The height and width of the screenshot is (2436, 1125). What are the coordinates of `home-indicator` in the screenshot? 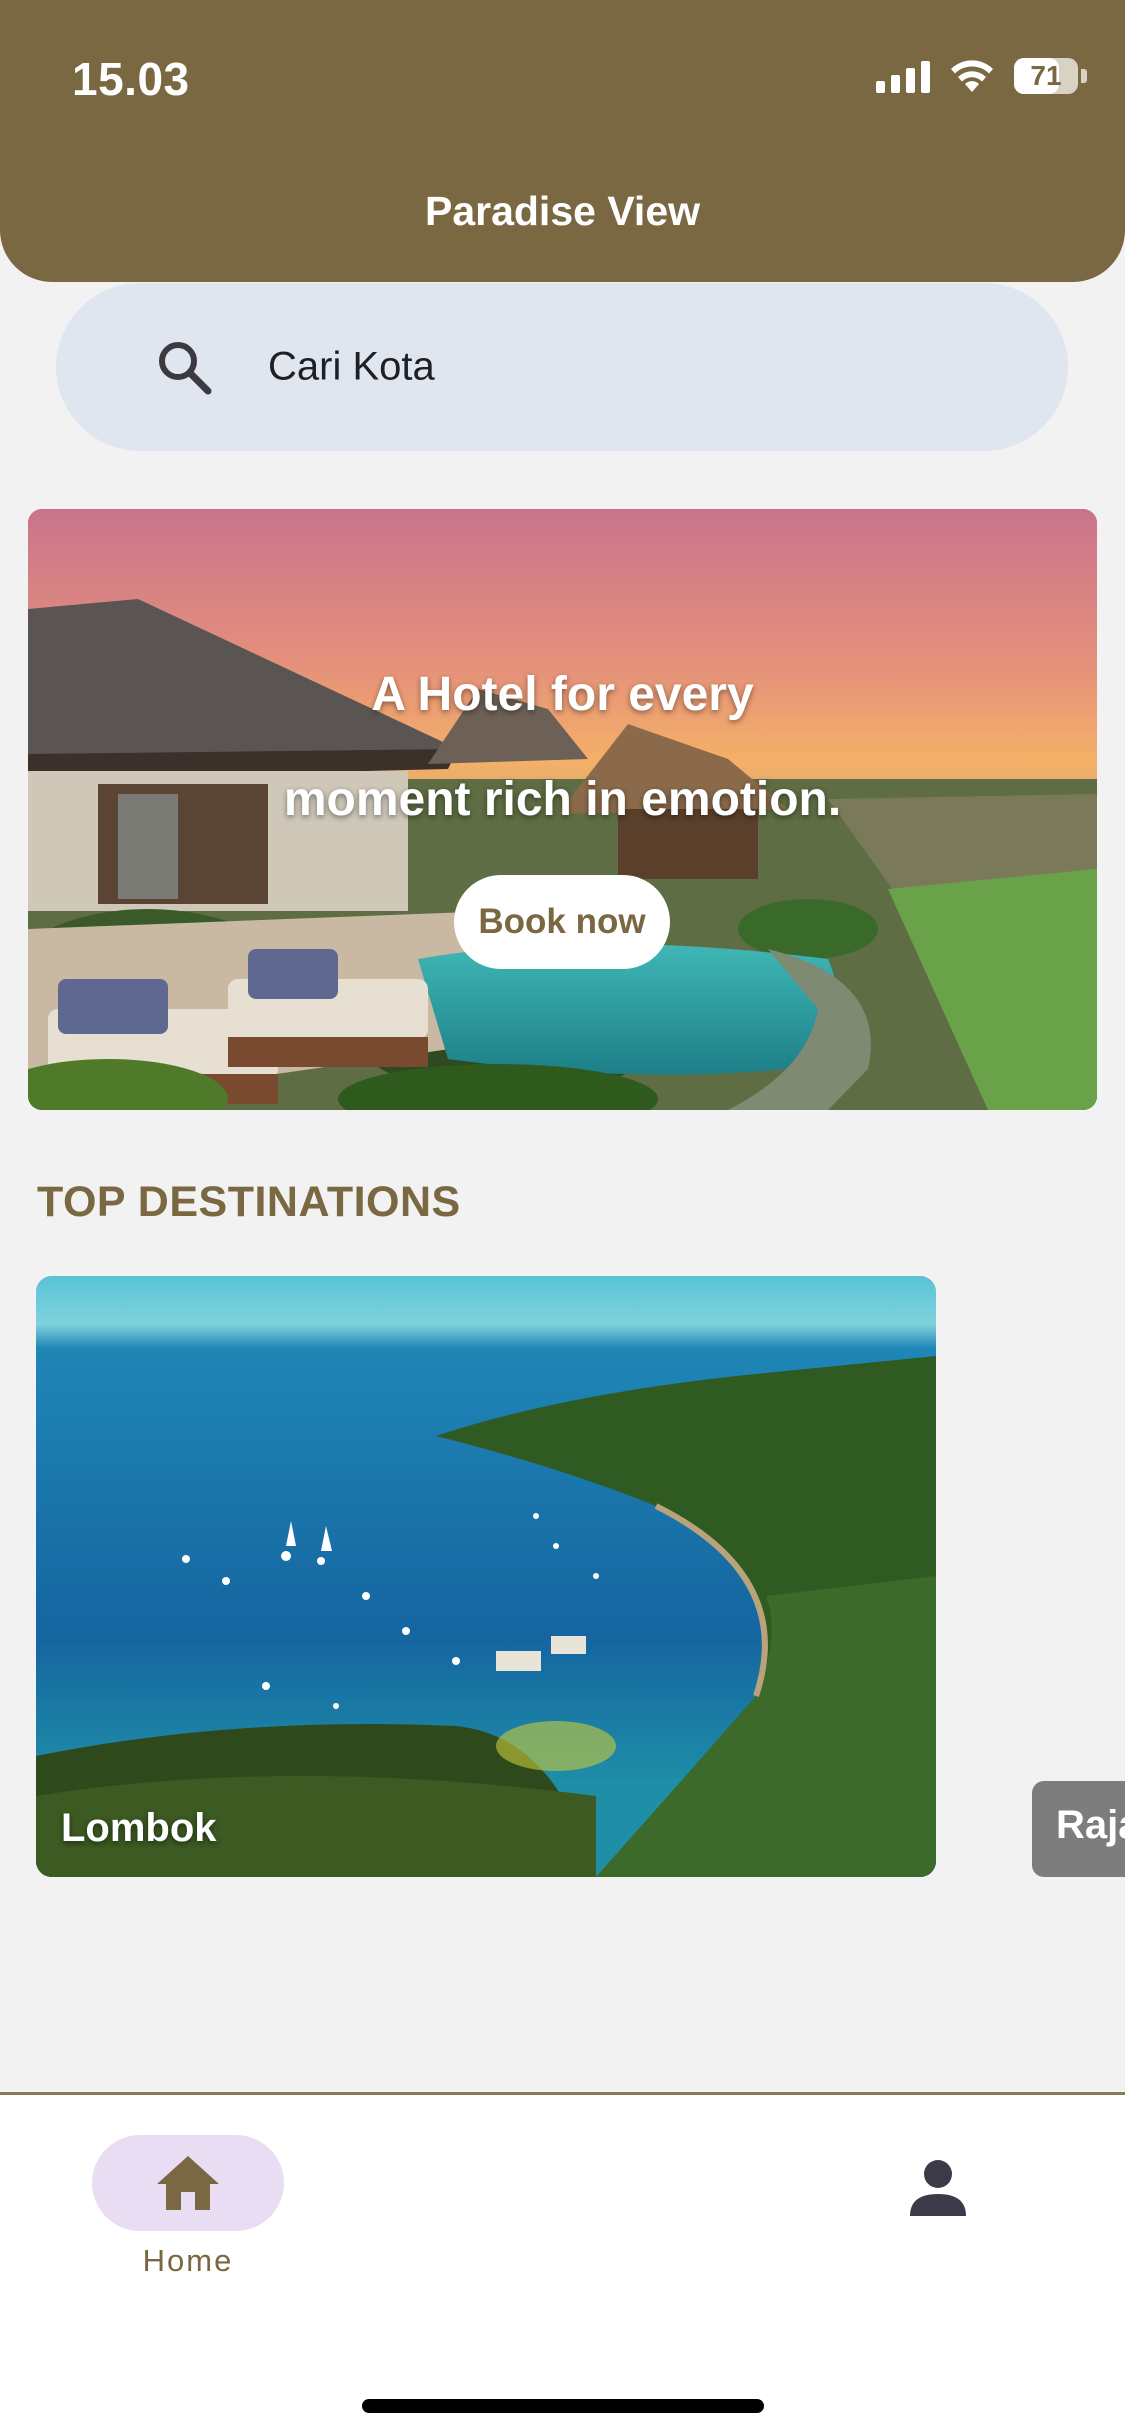 It's located at (563, 2406).